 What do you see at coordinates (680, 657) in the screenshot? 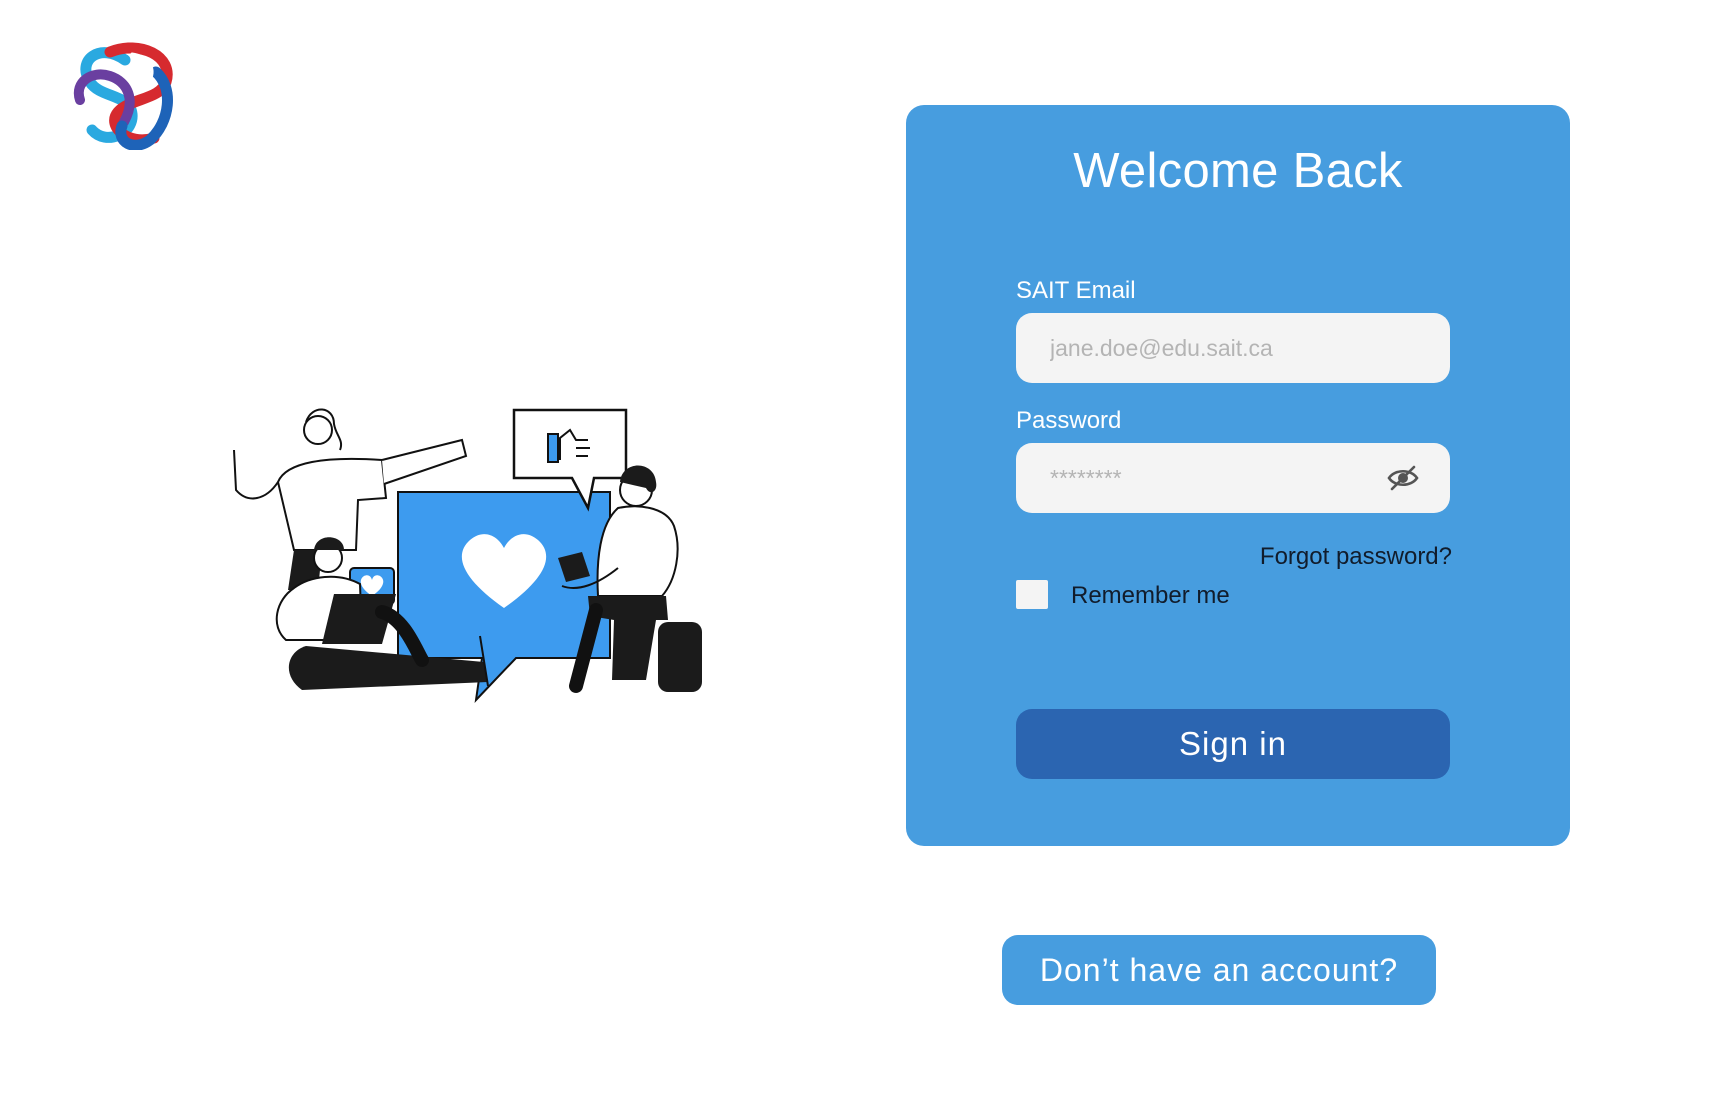
I see `stool-icon` at bounding box center [680, 657].